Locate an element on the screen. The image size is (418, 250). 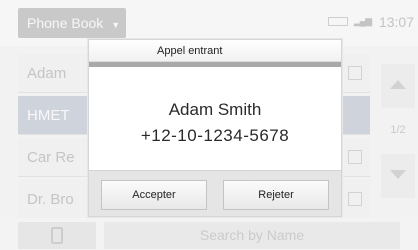
scroll-up-button is located at coordinates (398, 86).